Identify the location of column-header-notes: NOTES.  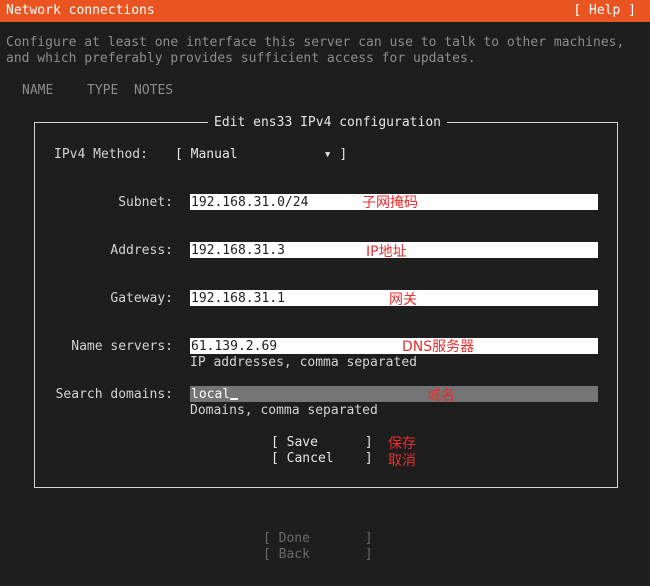
(154, 90).